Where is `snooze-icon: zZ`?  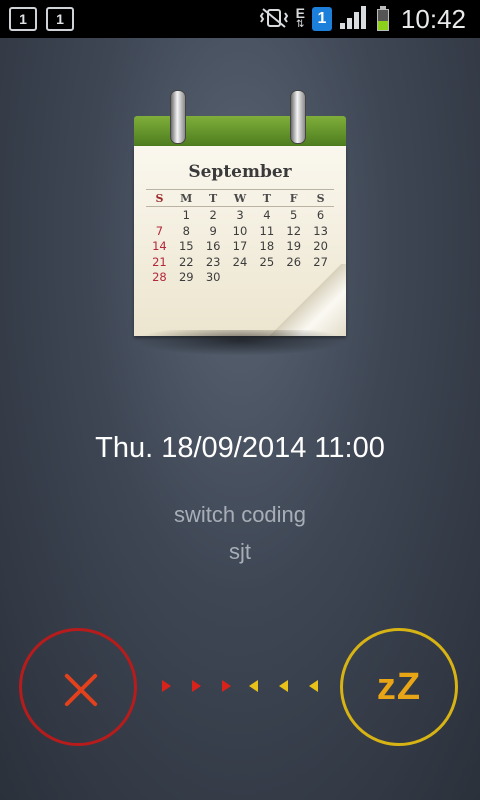 snooze-icon: zZ is located at coordinates (399, 687).